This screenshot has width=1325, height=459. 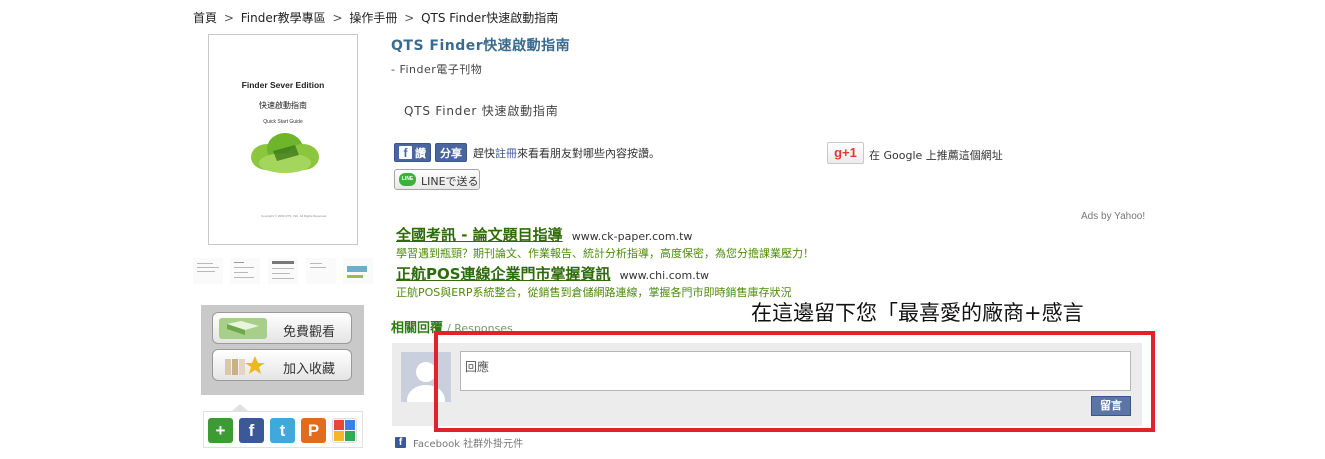 I want to click on ad-description: 學習遇到瓶頸？期刊論文、作業報告、統計分析指導，高度保密，為您分擔課業壓力！, so click(x=605, y=253).